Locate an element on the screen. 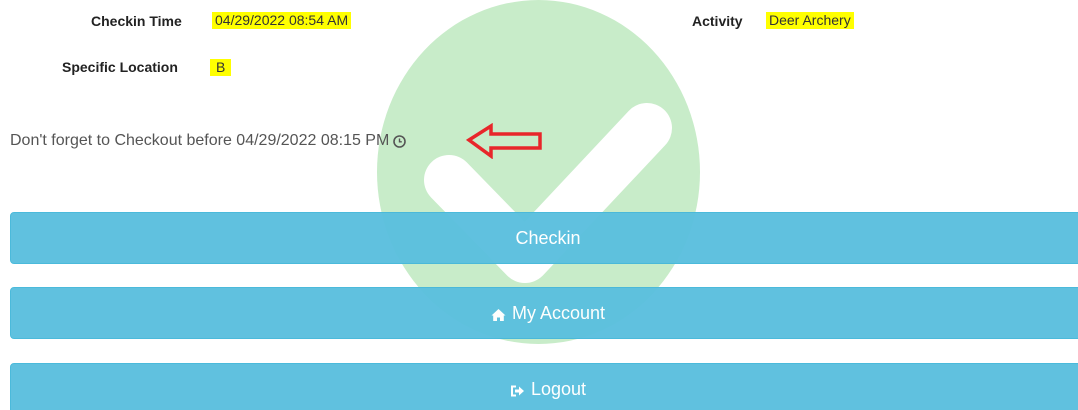  logout-button: Logout is located at coordinates (544, 386).